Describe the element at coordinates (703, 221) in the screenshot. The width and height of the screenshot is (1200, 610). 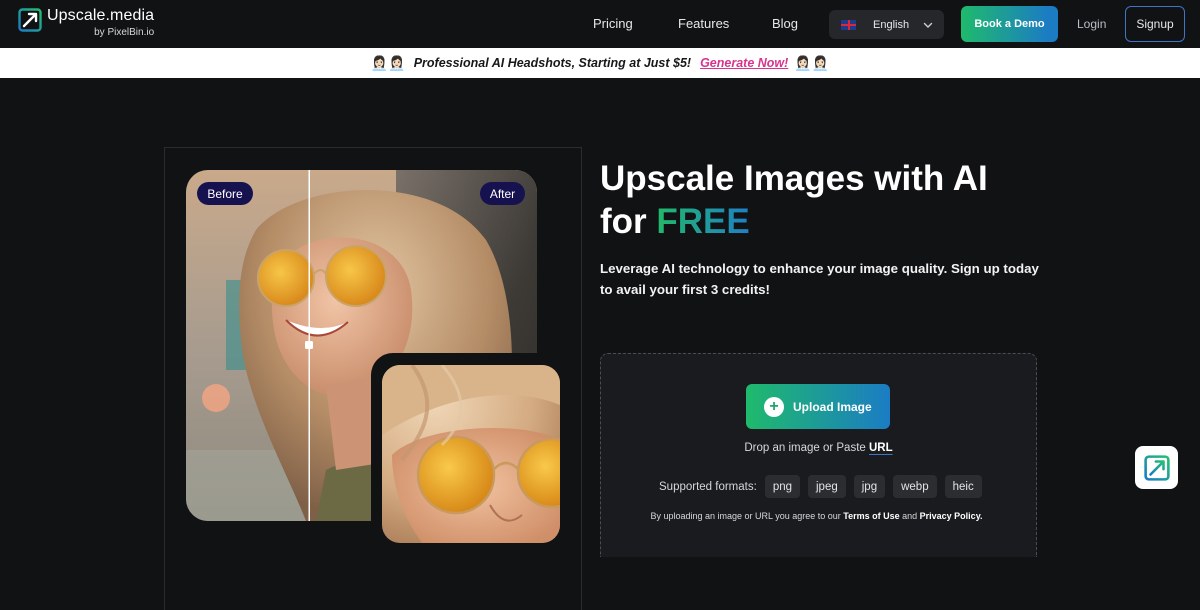
I see `hero-title-highlight: FREE` at that location.